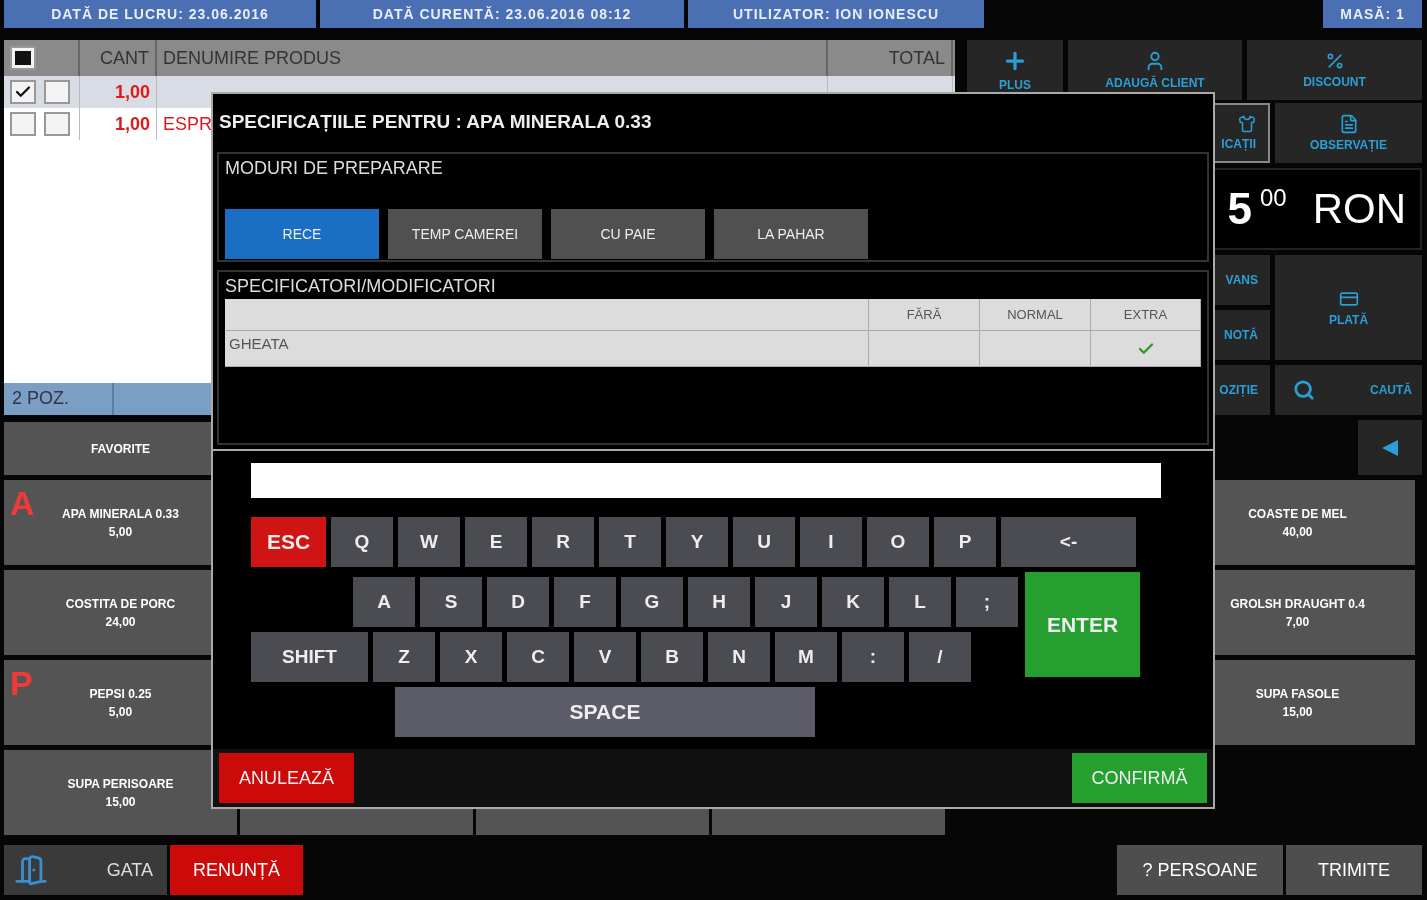  What do you see at coordinates (404, 657) in the screenshot?
I see `keyboard-key: Z` at bounding box center [404, 657].